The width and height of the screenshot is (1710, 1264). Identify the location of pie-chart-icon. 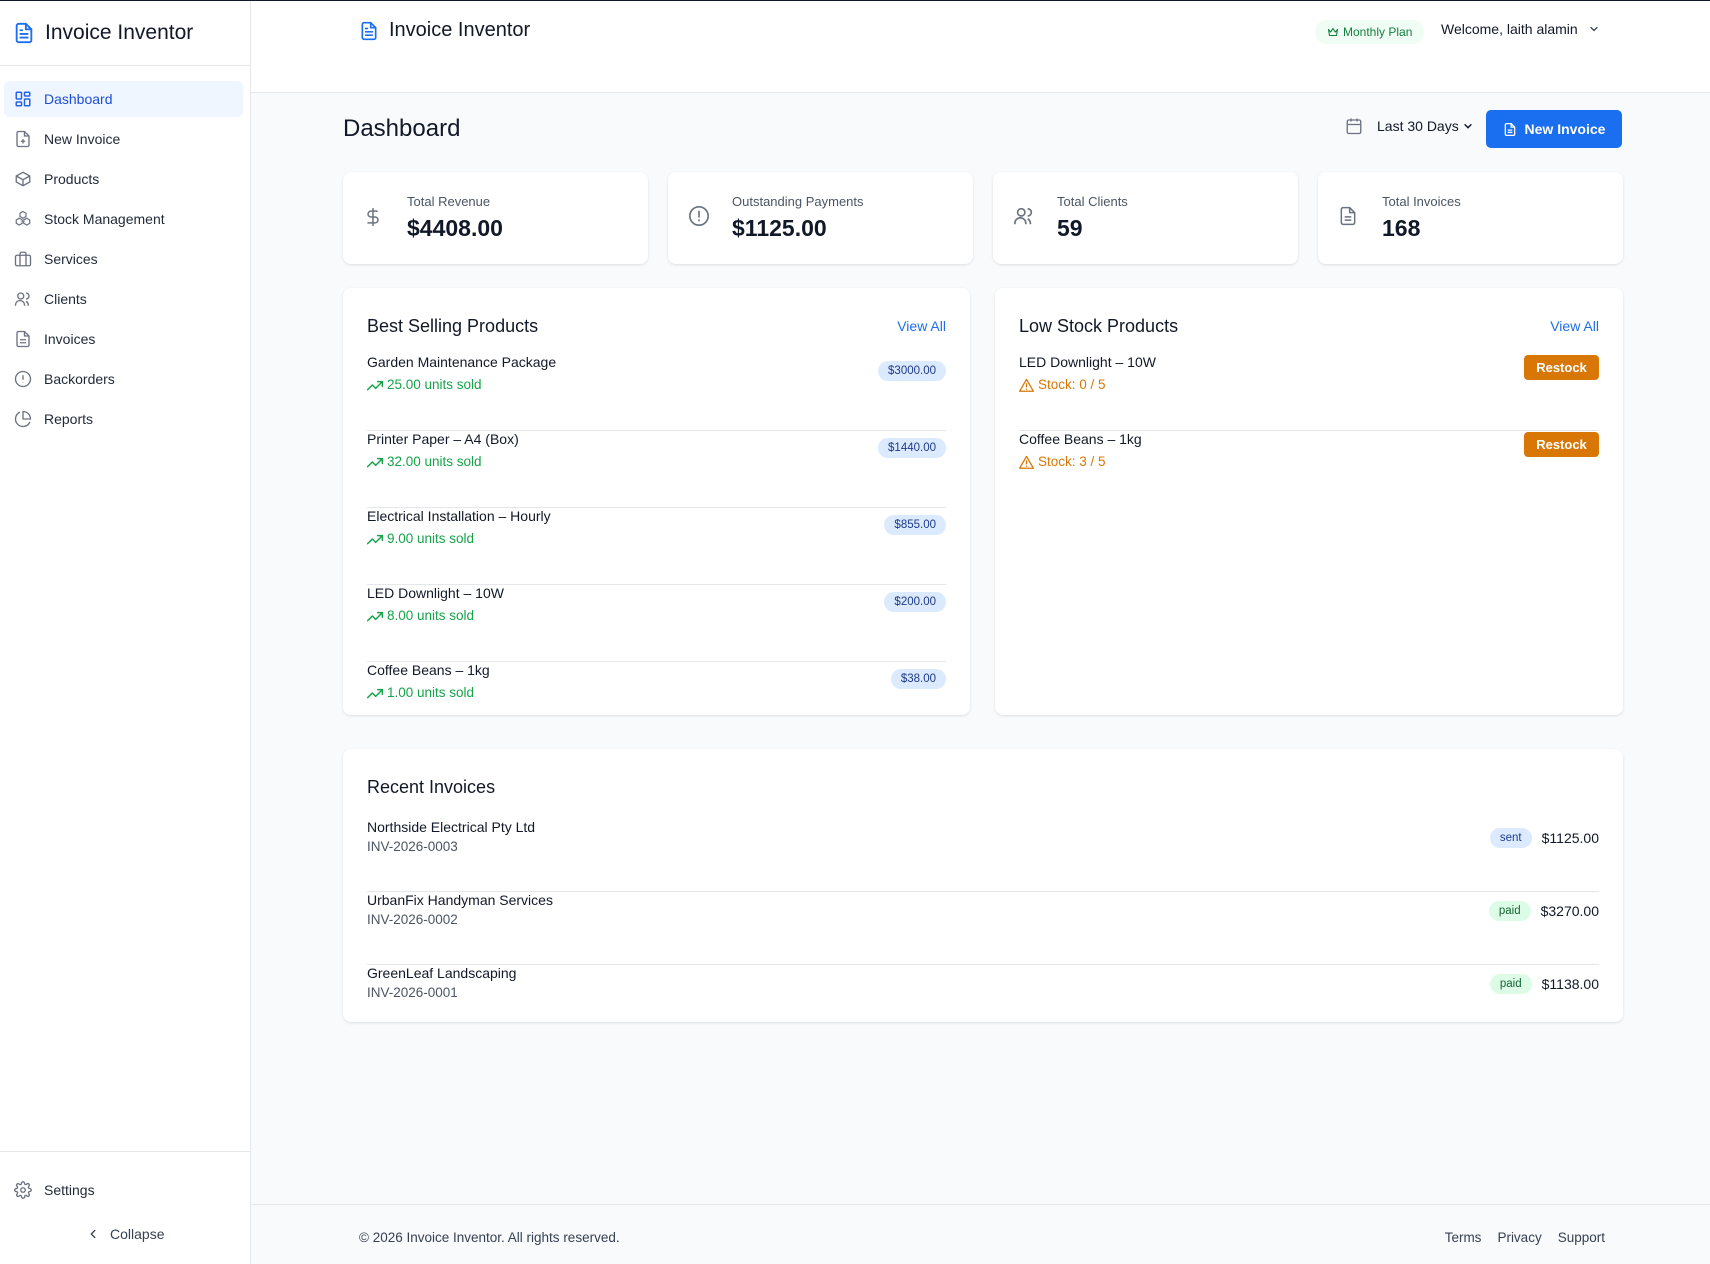
(23, 419).